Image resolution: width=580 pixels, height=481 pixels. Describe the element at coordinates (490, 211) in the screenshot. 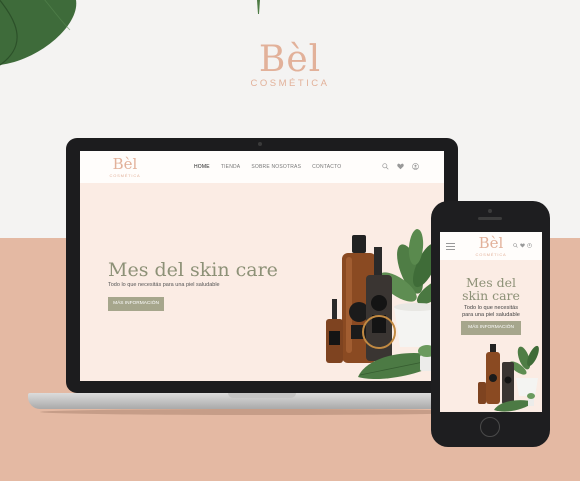

I see `phone-camera` at that location.